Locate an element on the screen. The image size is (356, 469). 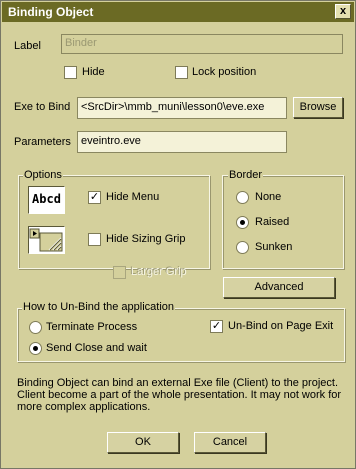
font-preview-text: Abcd is located at coordinates (46, 199).